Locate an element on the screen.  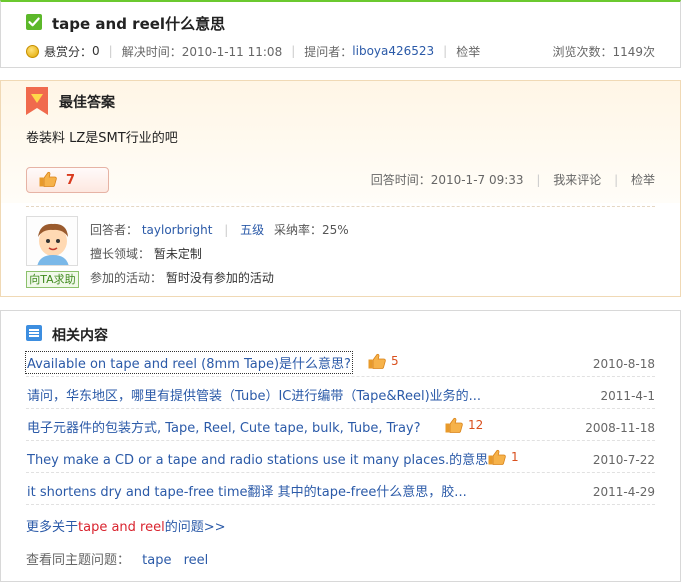
like-count: 5 is located at coordinates (395, 361).